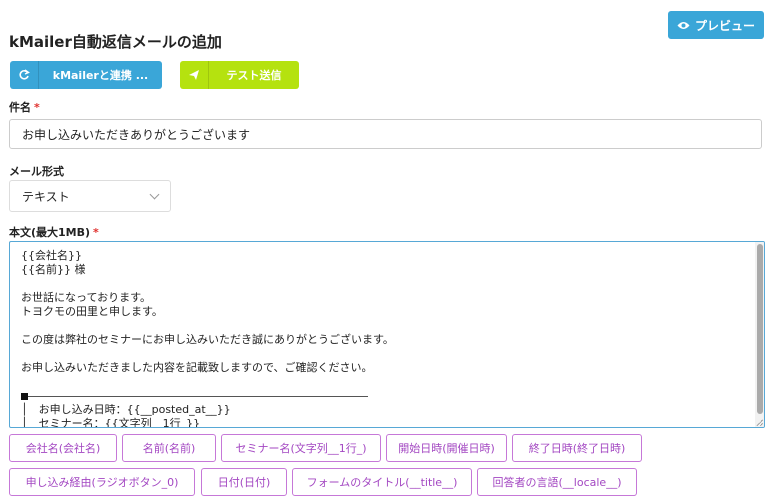  I want to click on test-send-button: テスト送信, so click(239, 75).